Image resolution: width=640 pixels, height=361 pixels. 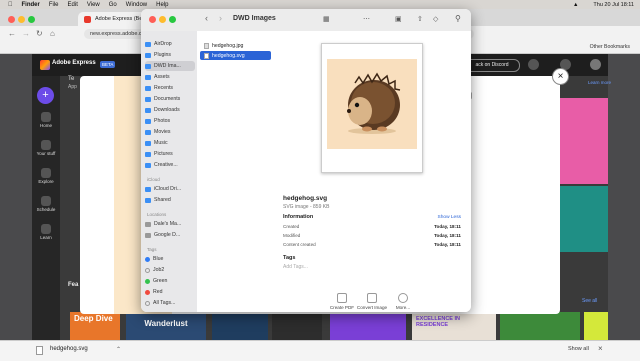 What do you see at coordinates (45, 95) in the screenshot?
I see `create-new-button: +` at bounding box center [45, 95].